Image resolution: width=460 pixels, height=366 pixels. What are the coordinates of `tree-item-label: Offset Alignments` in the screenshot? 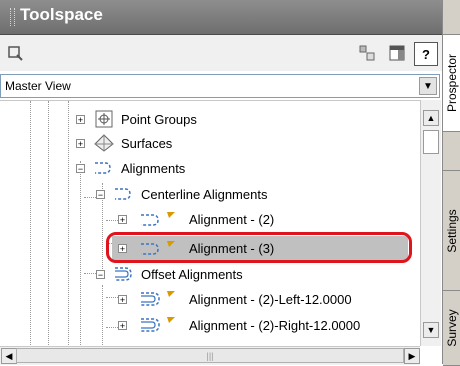 It's located at (192, 274).